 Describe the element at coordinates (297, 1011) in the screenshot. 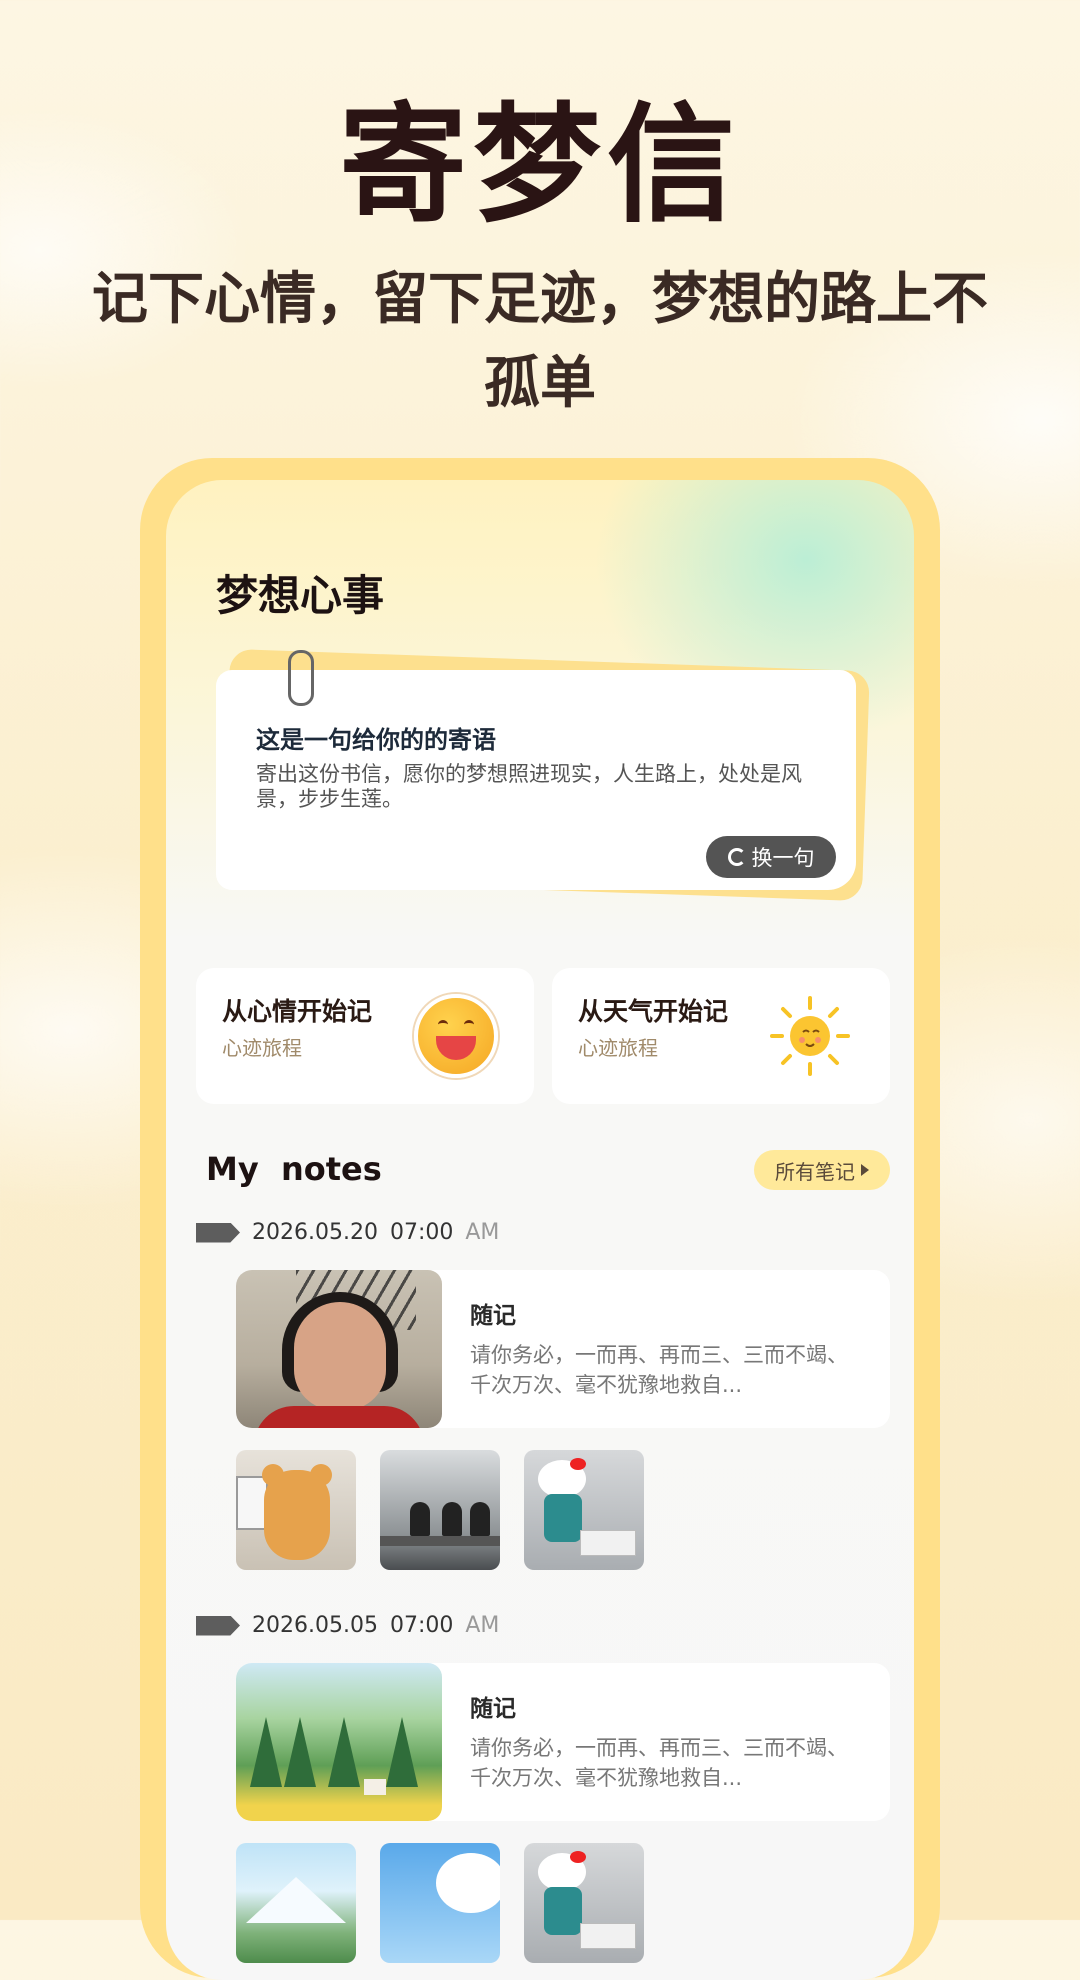

I see `mood-entry-title: 从心情开始记` at that location.